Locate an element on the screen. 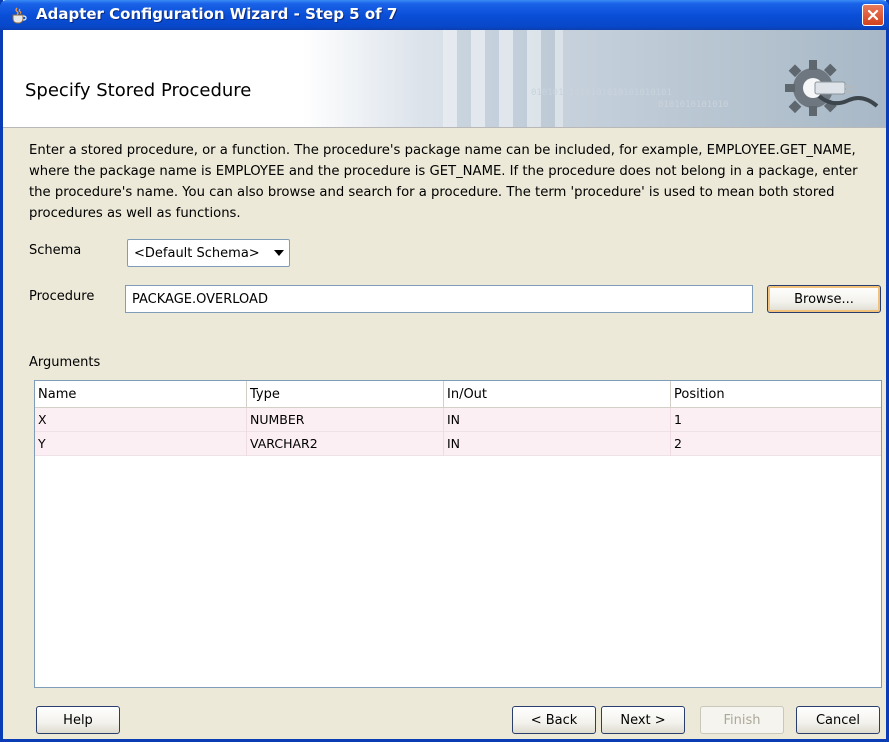 Image resolution: width=889 pixels, height=742 pixels. help-button-label: Help is located at coordinates (78, 720).